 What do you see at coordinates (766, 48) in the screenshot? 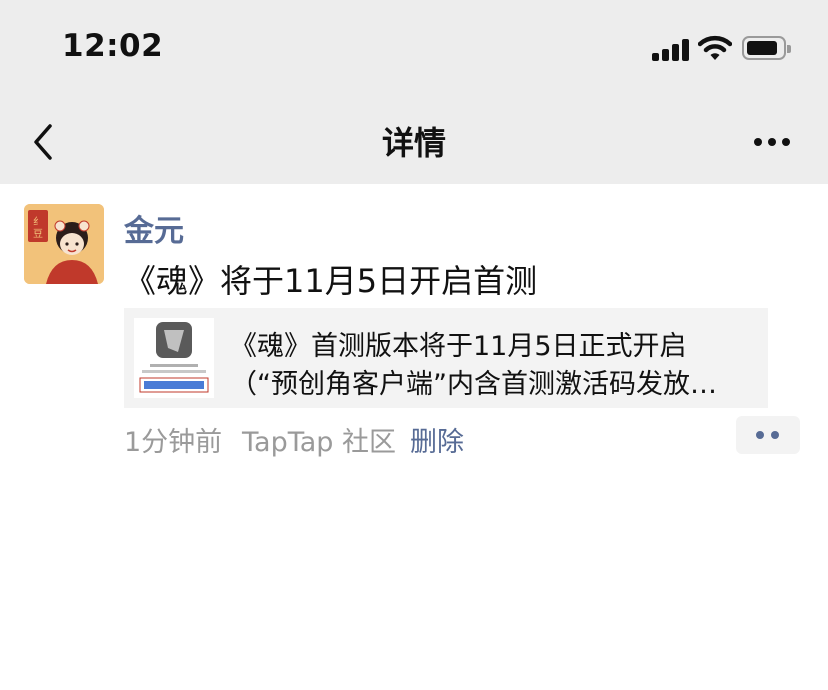
I see `battery-icon` at bounding box center [766, 48].